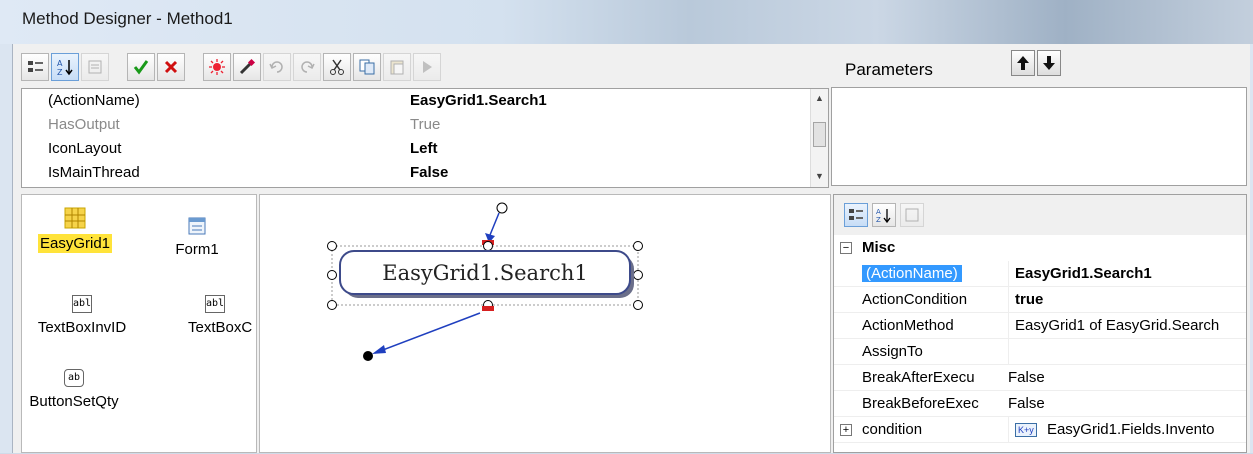  I want to click on scroll-thumb, so click(819, 134).